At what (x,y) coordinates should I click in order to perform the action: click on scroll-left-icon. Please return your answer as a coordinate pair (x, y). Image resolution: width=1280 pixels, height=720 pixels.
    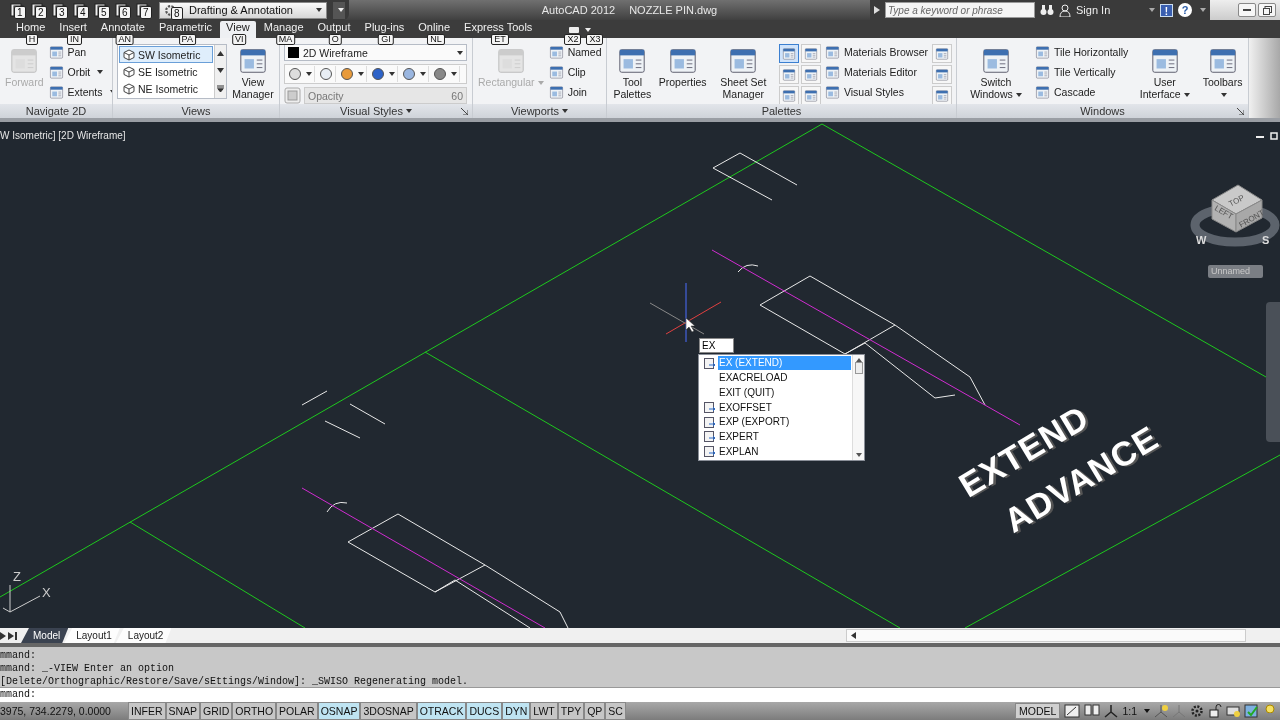
    Looking at the image, I should click on (853, 635).